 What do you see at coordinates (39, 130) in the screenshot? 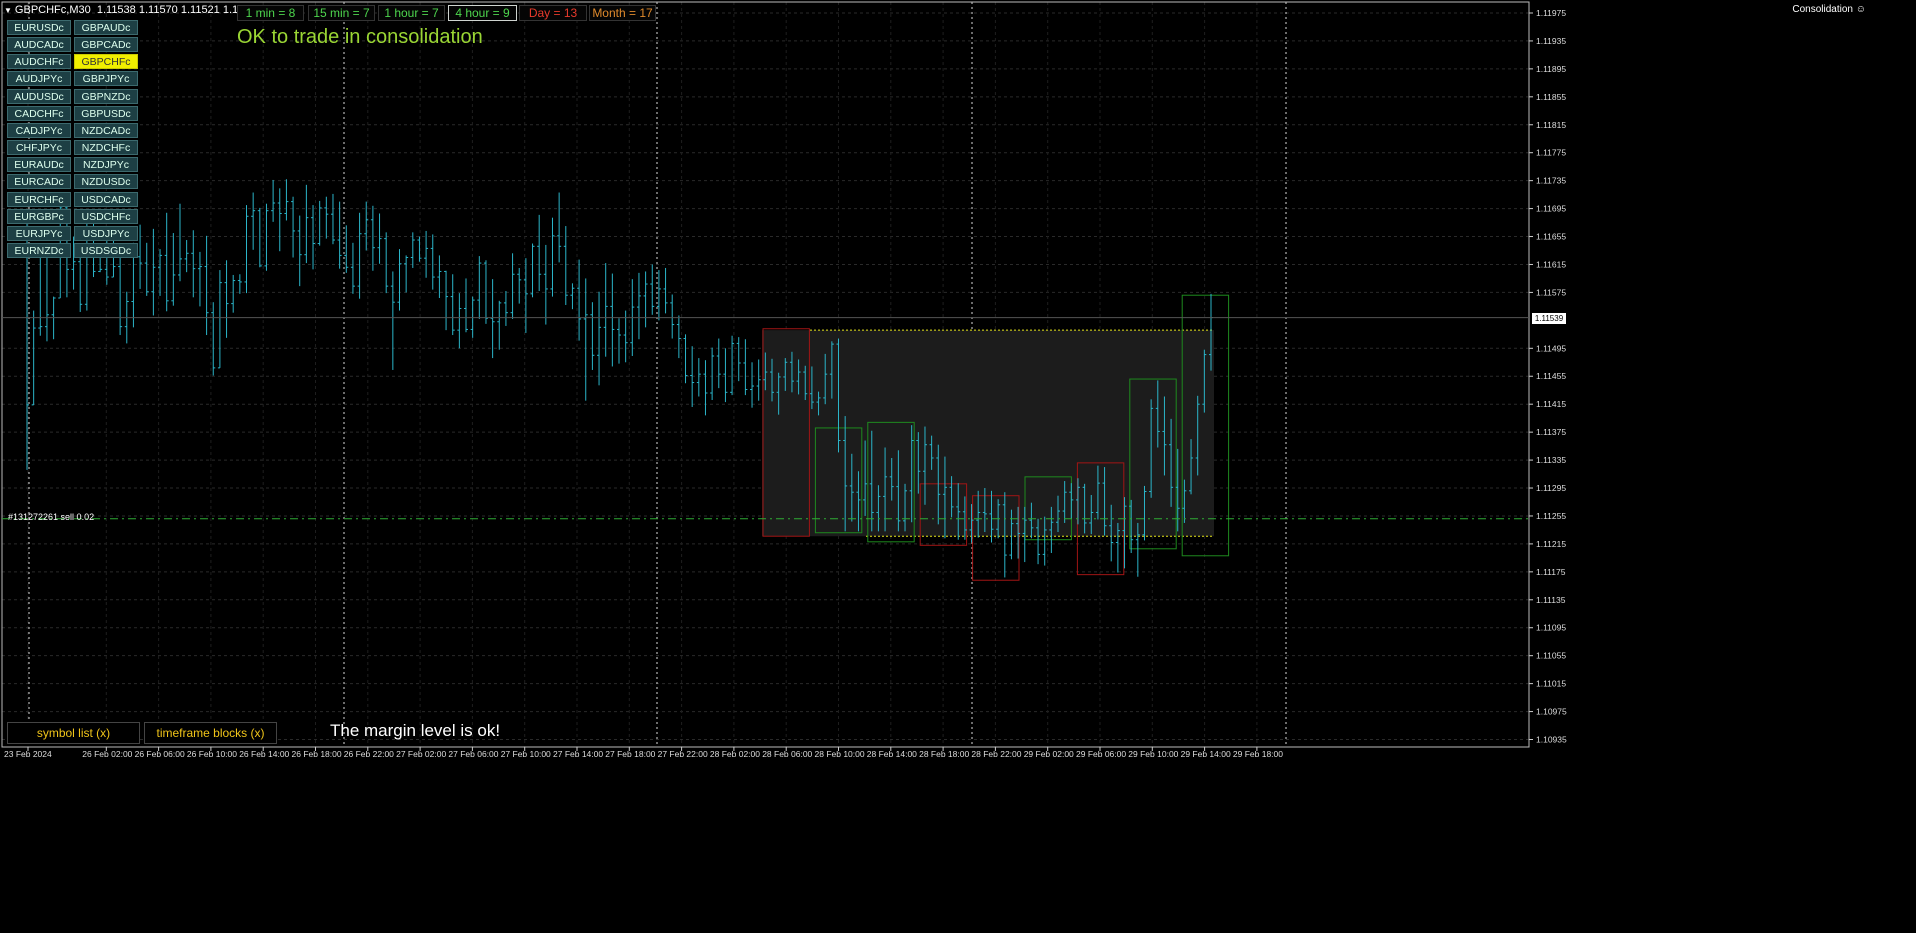
I see `symbol-button-cadjpyc: CADJPYc` at bounding box center [39, 130].